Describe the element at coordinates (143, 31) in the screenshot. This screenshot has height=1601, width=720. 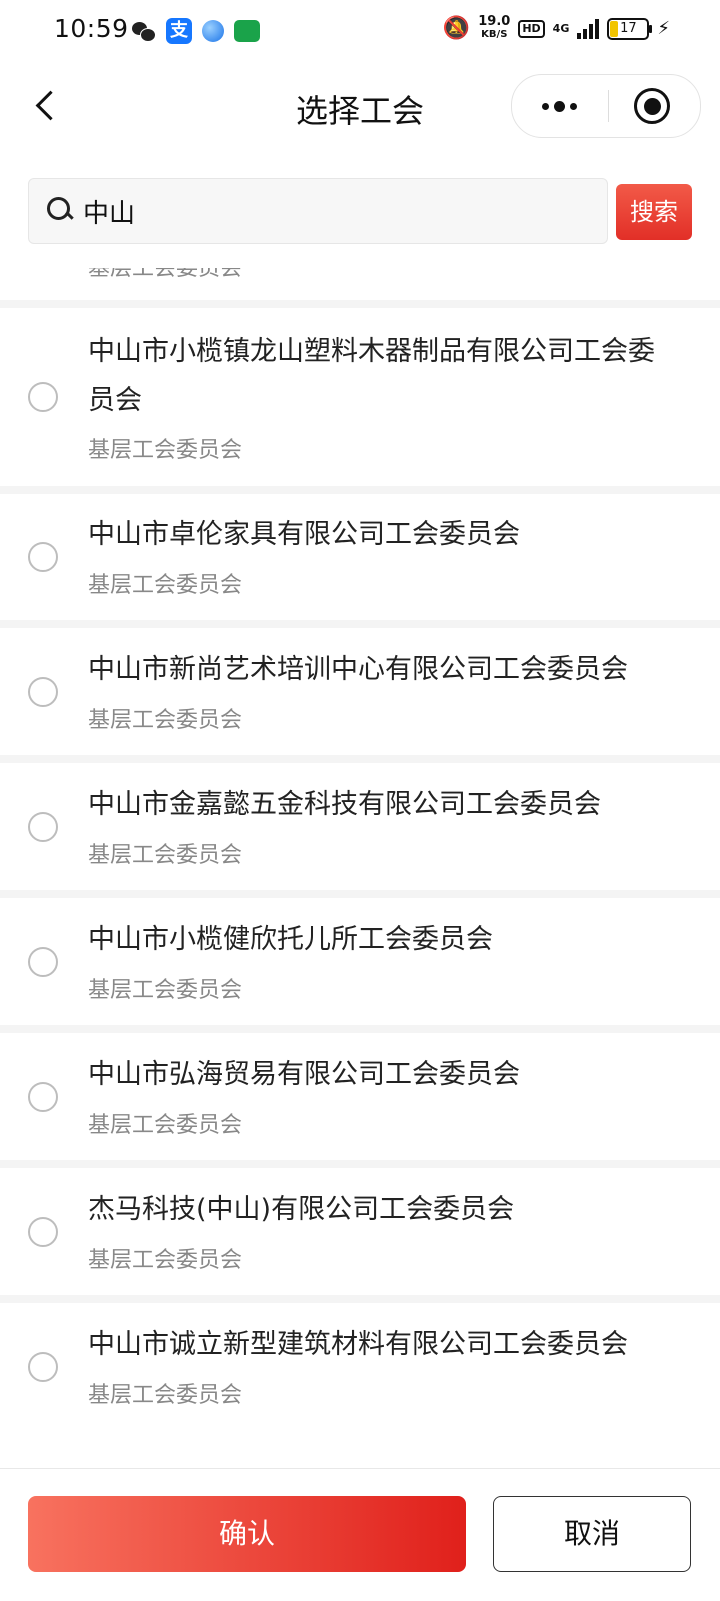
I see `wechat-icon` at that location.